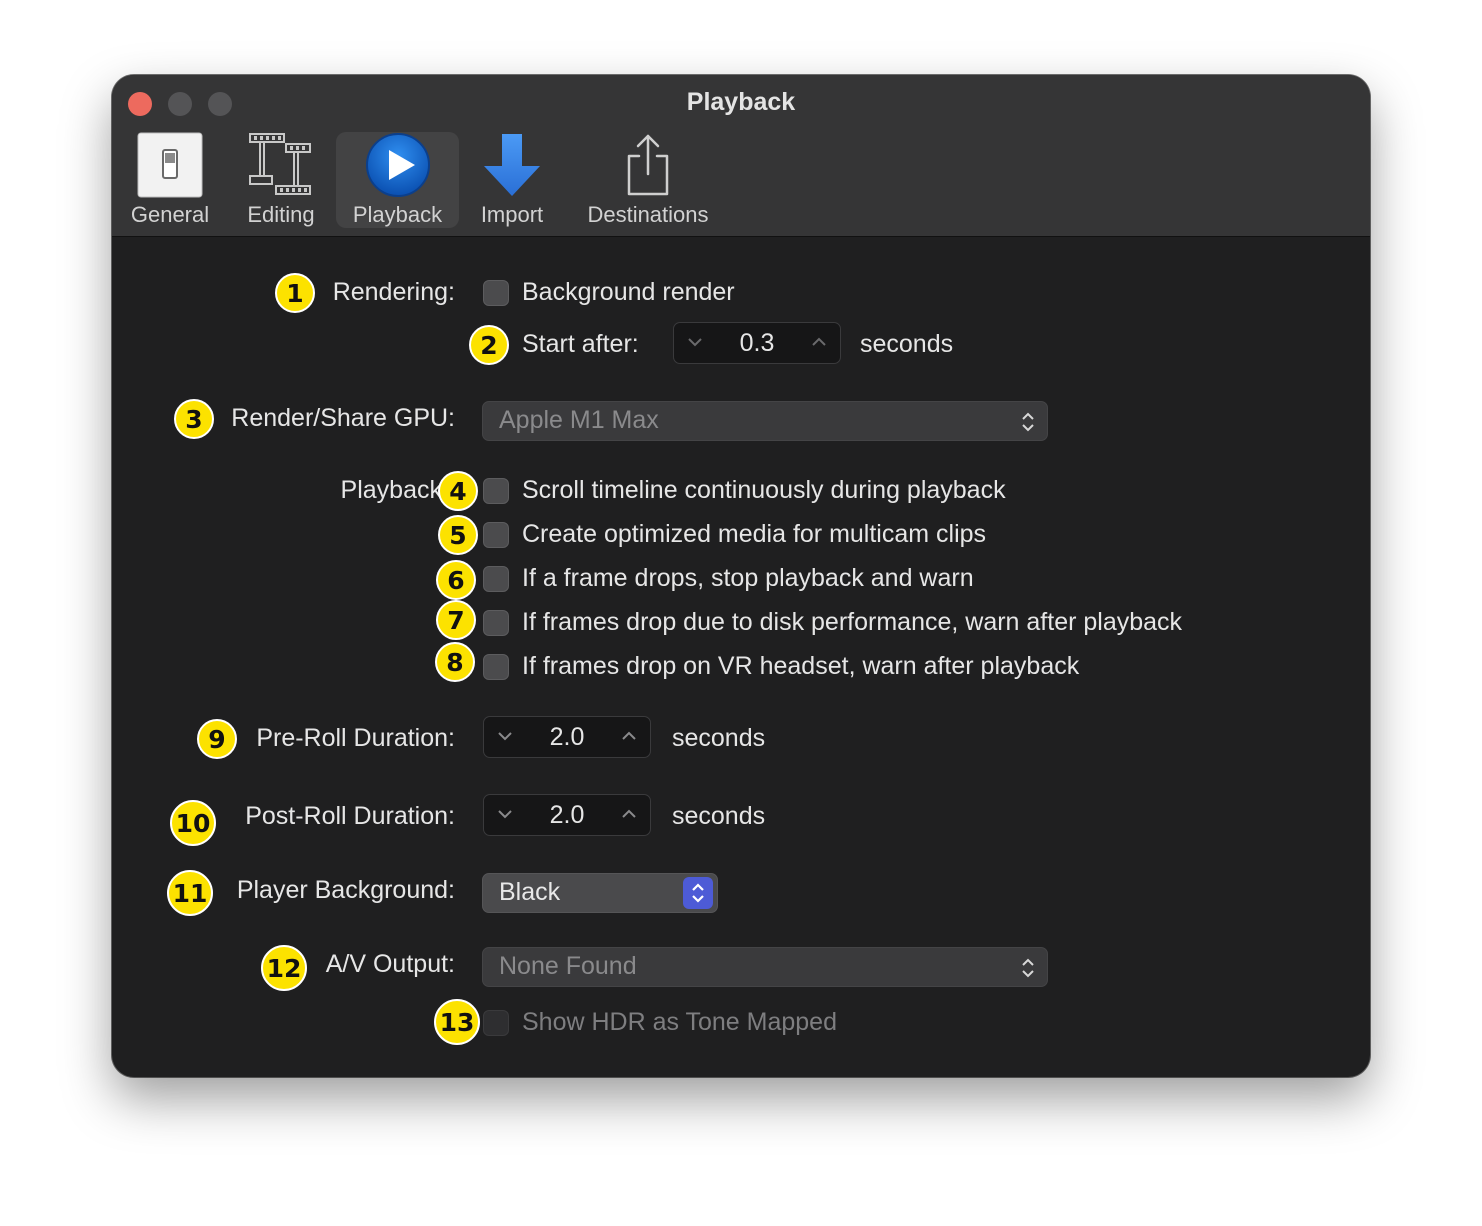 The width and height of the screenshot is (1482, 1226). Describe the element at coordinates (496, 535) in the screenshot. I see `optimized-media-checkbox` at that location.